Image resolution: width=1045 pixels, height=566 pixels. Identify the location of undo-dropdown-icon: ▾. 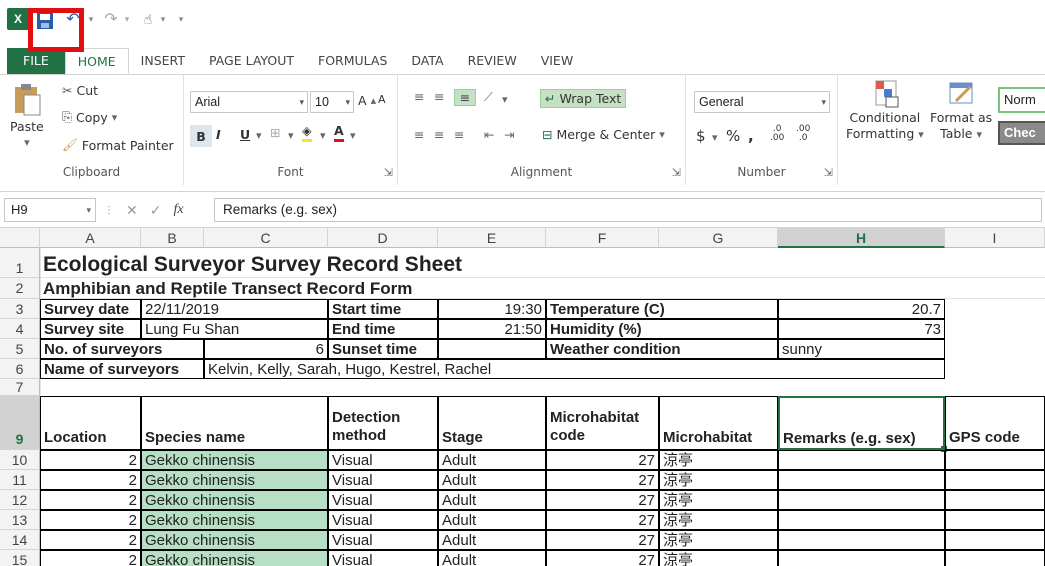
(91, 19).